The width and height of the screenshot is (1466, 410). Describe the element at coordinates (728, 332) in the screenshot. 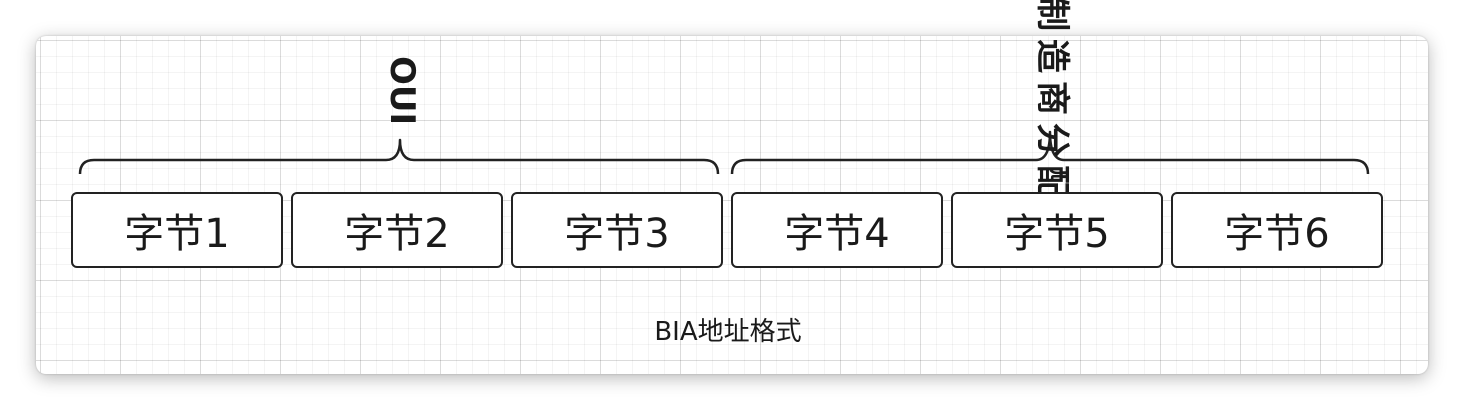

I see `diagram-caption: BIA地址格式` at that location.